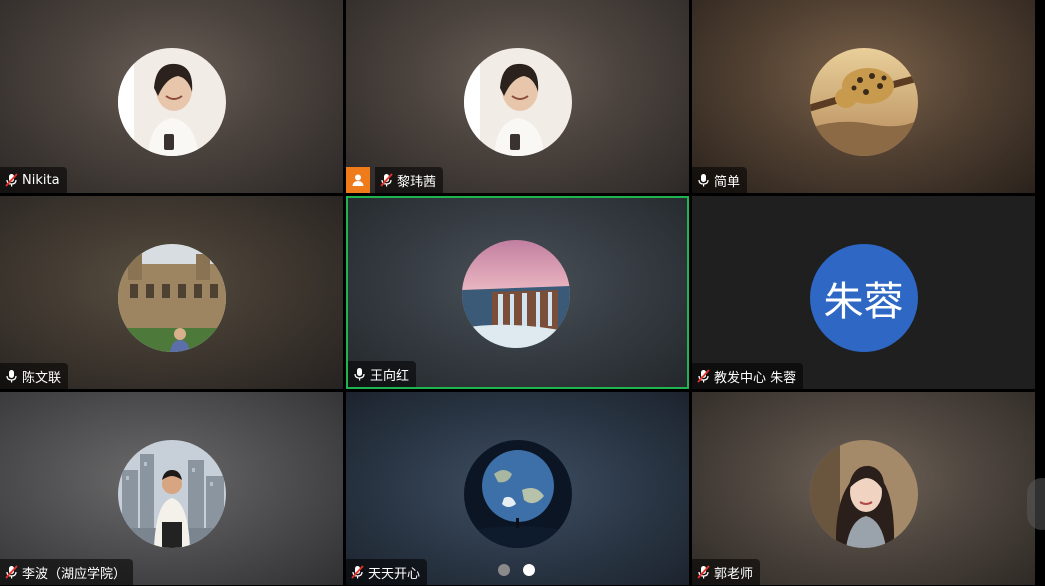  I want to click on photo-man-in-city-icon, so click(171, 494).